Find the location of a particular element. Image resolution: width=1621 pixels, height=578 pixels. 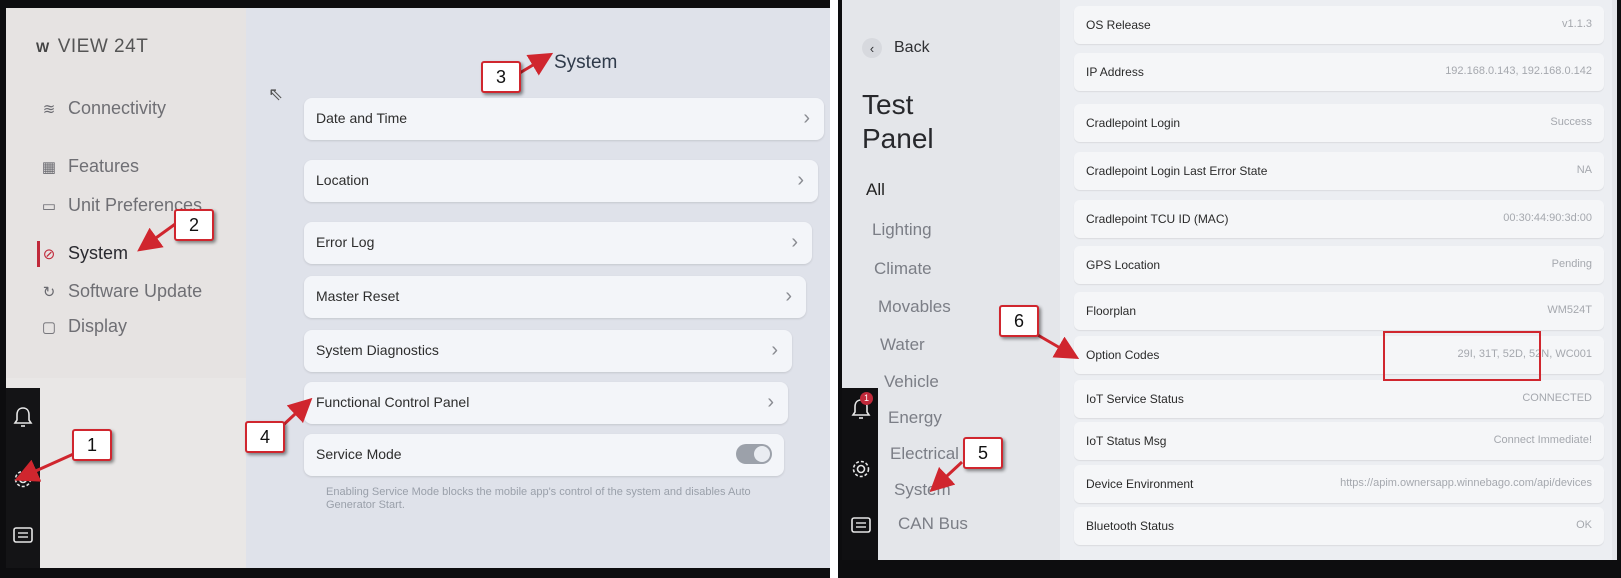

annotation-badge-2: 2 is located at coordinates (194, 225).